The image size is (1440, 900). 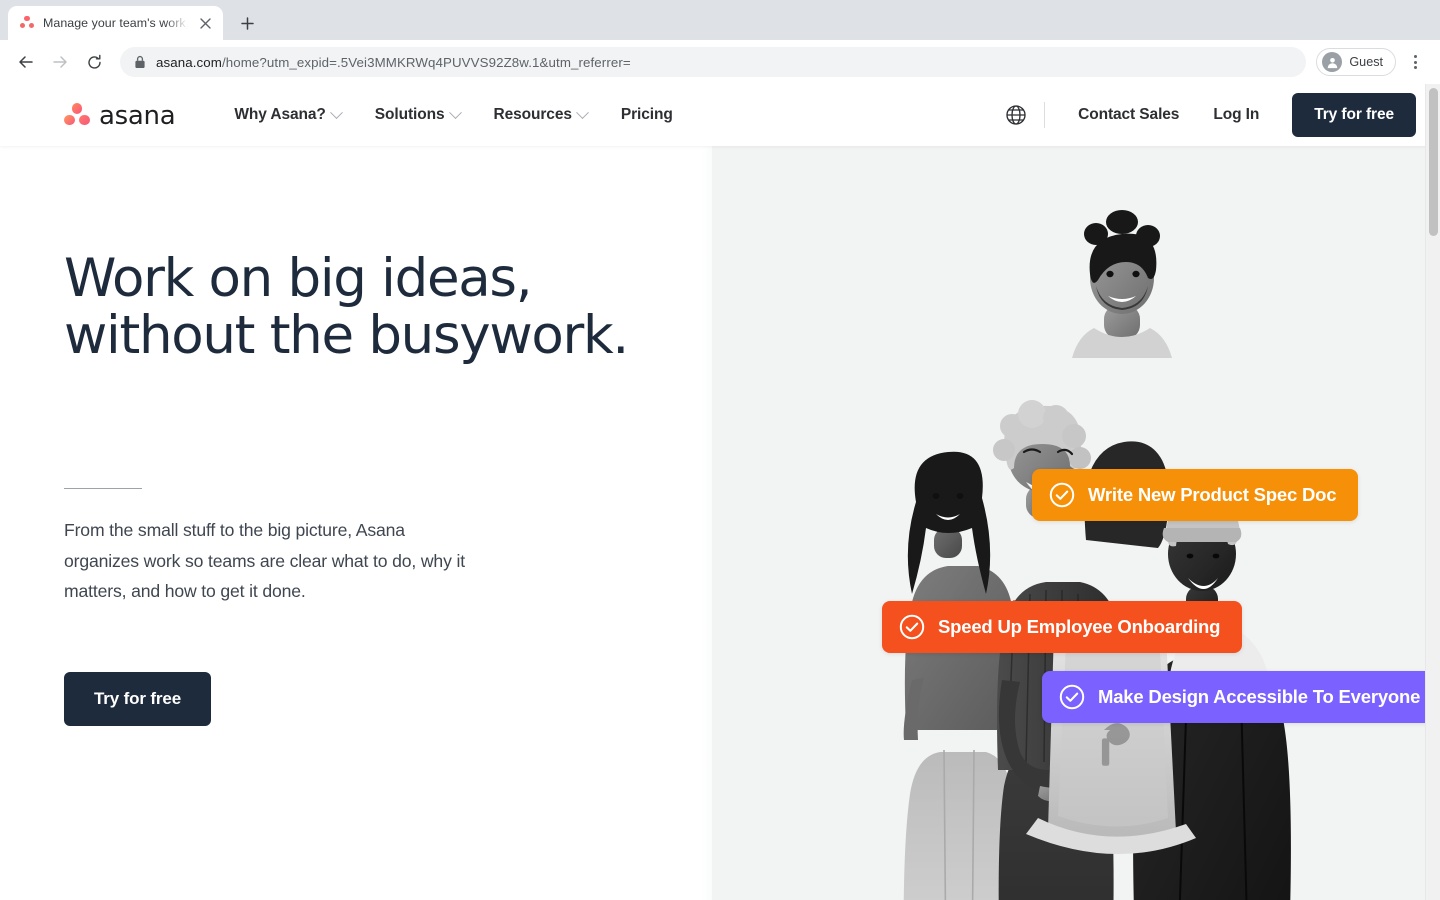 What do you see at coordinates (1354, 115) in the screenshot?
I see `header-try-for-free-button: Try for free` at bounding box center [1354, 115].